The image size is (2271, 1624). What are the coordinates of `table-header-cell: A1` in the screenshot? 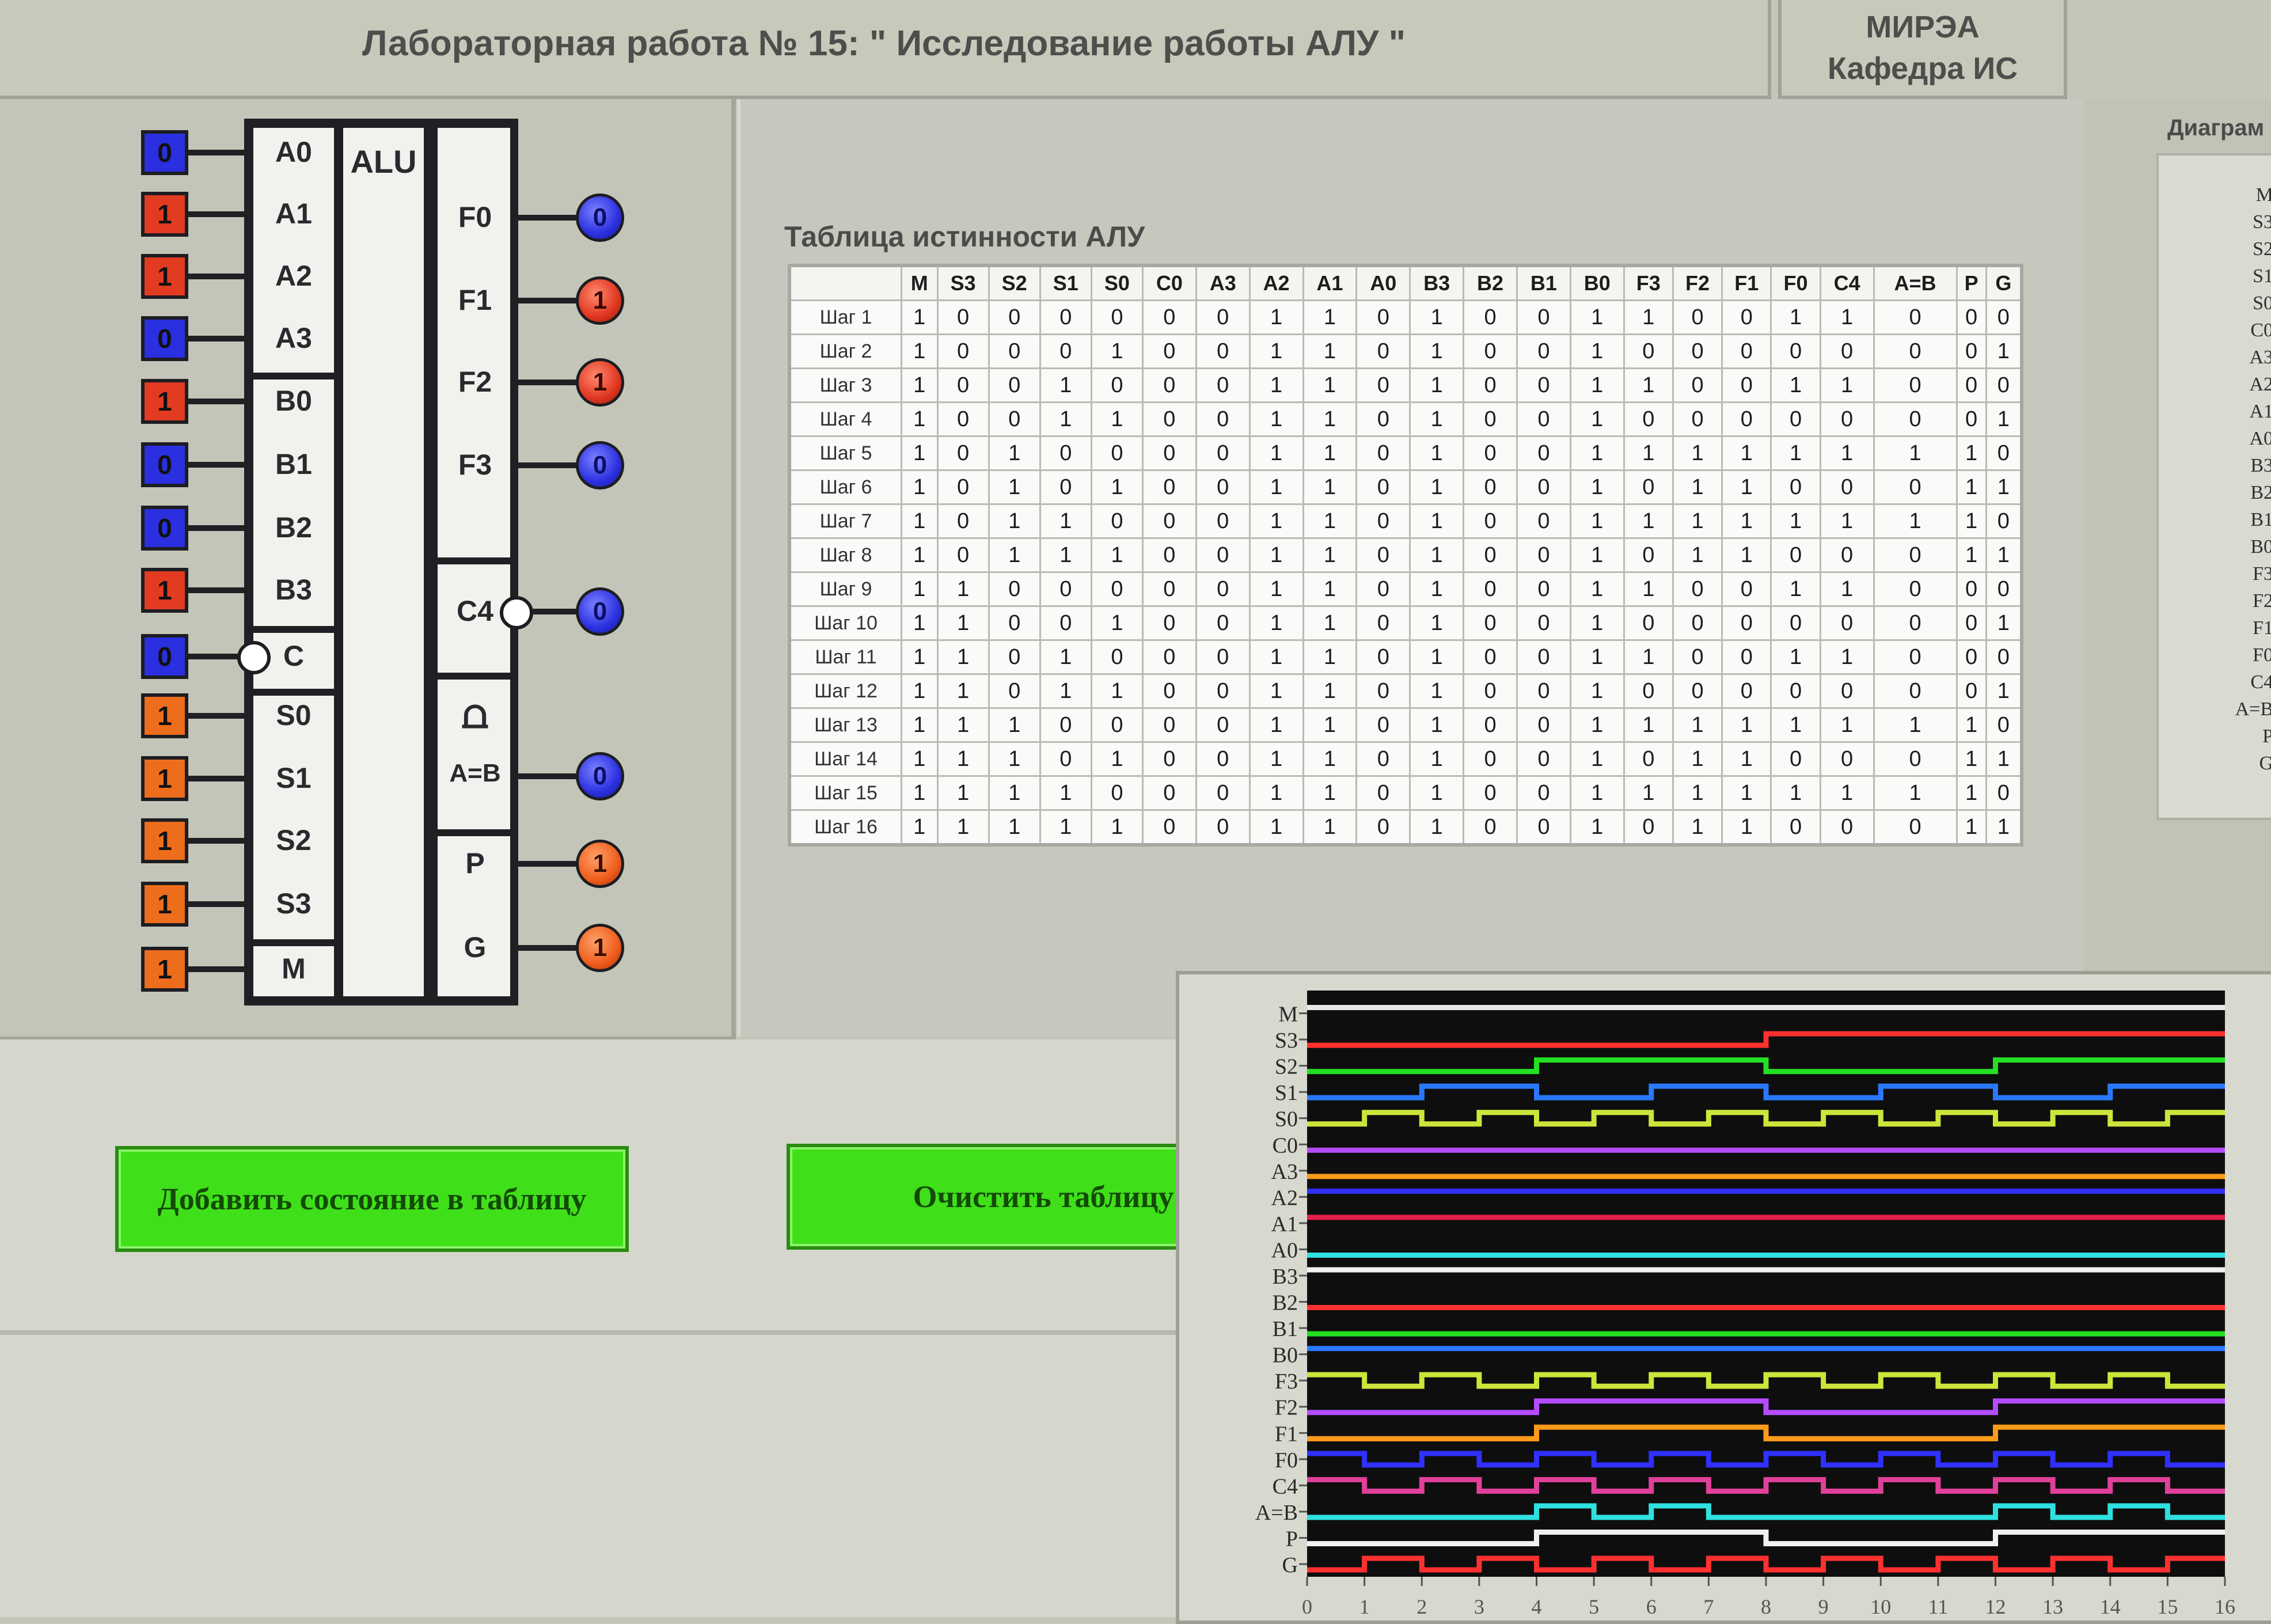 It's located at (1330, 282).